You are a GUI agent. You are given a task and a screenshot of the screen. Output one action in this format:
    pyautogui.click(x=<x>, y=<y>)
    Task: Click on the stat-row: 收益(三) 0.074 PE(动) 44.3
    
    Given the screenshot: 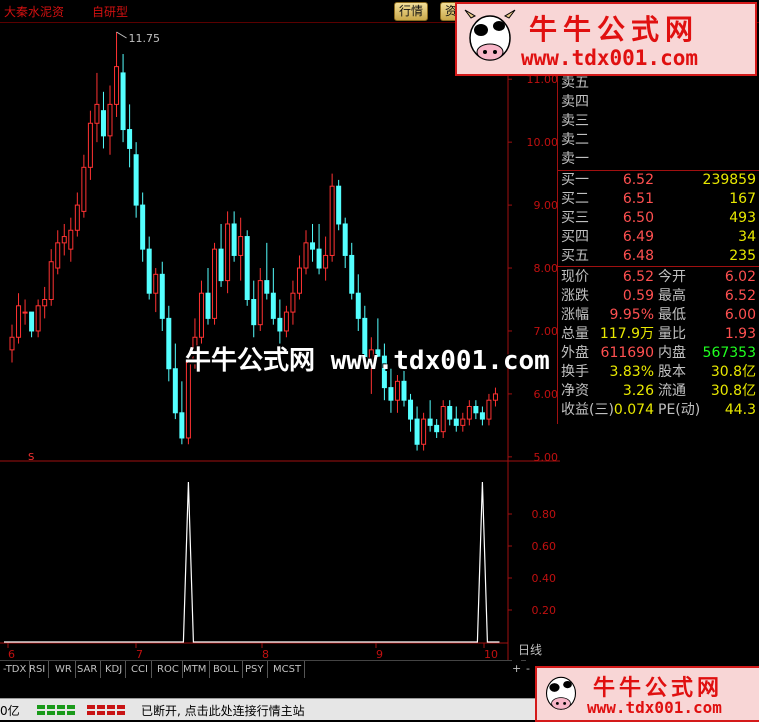 What is the action you would take?
    pyautogui.click(x=658, y=410)
    